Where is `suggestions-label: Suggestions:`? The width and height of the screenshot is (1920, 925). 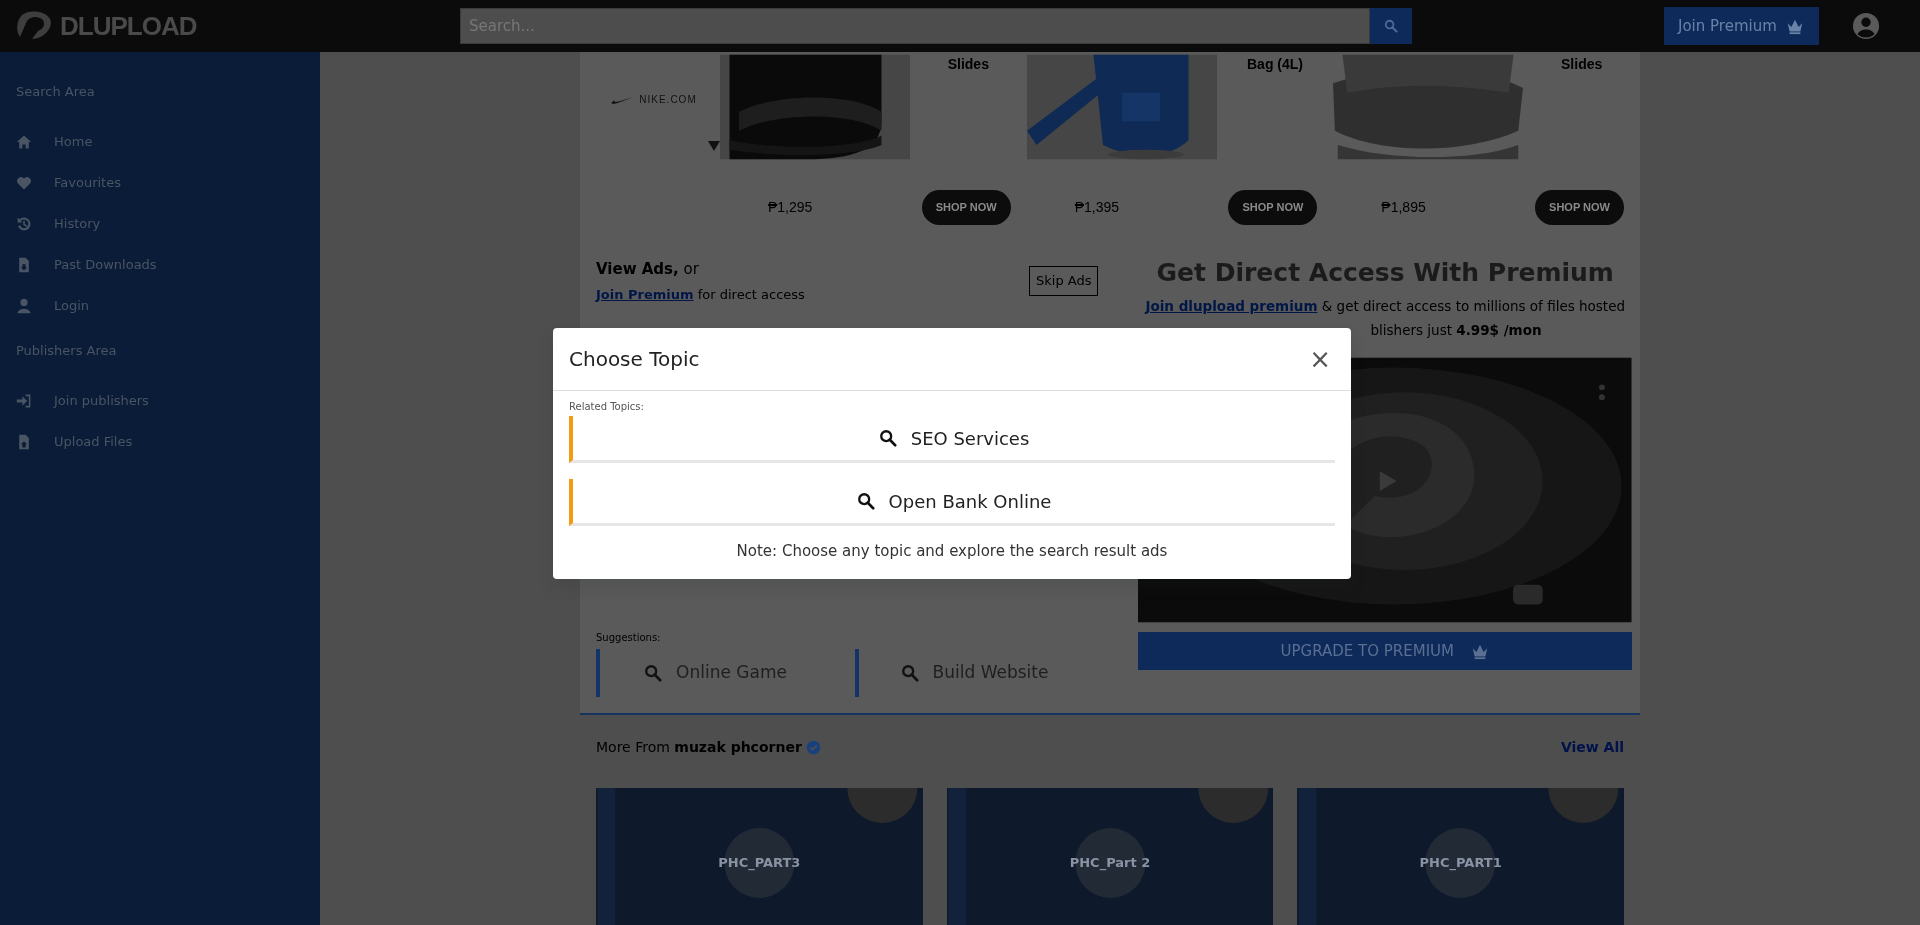 suggestions-label: Suggestions: is located at coordinates (629, 638).